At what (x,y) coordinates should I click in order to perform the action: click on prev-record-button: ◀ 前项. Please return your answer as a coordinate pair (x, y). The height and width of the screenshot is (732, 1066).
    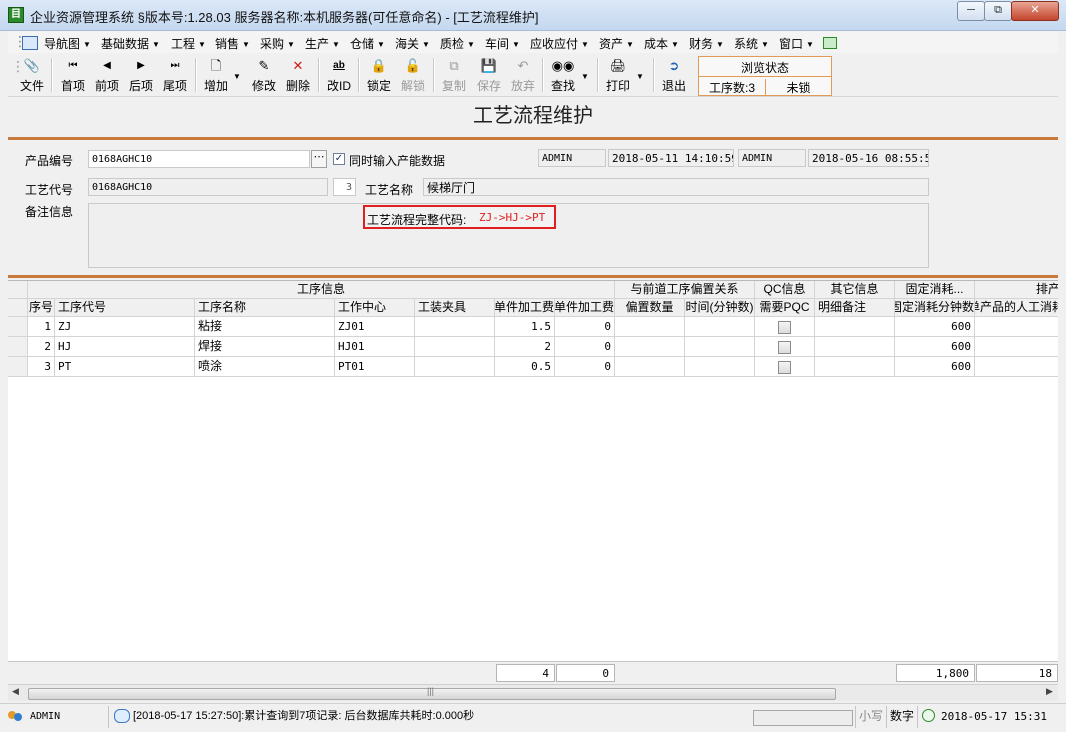
    Looking at the image, I should click on (107, 76).